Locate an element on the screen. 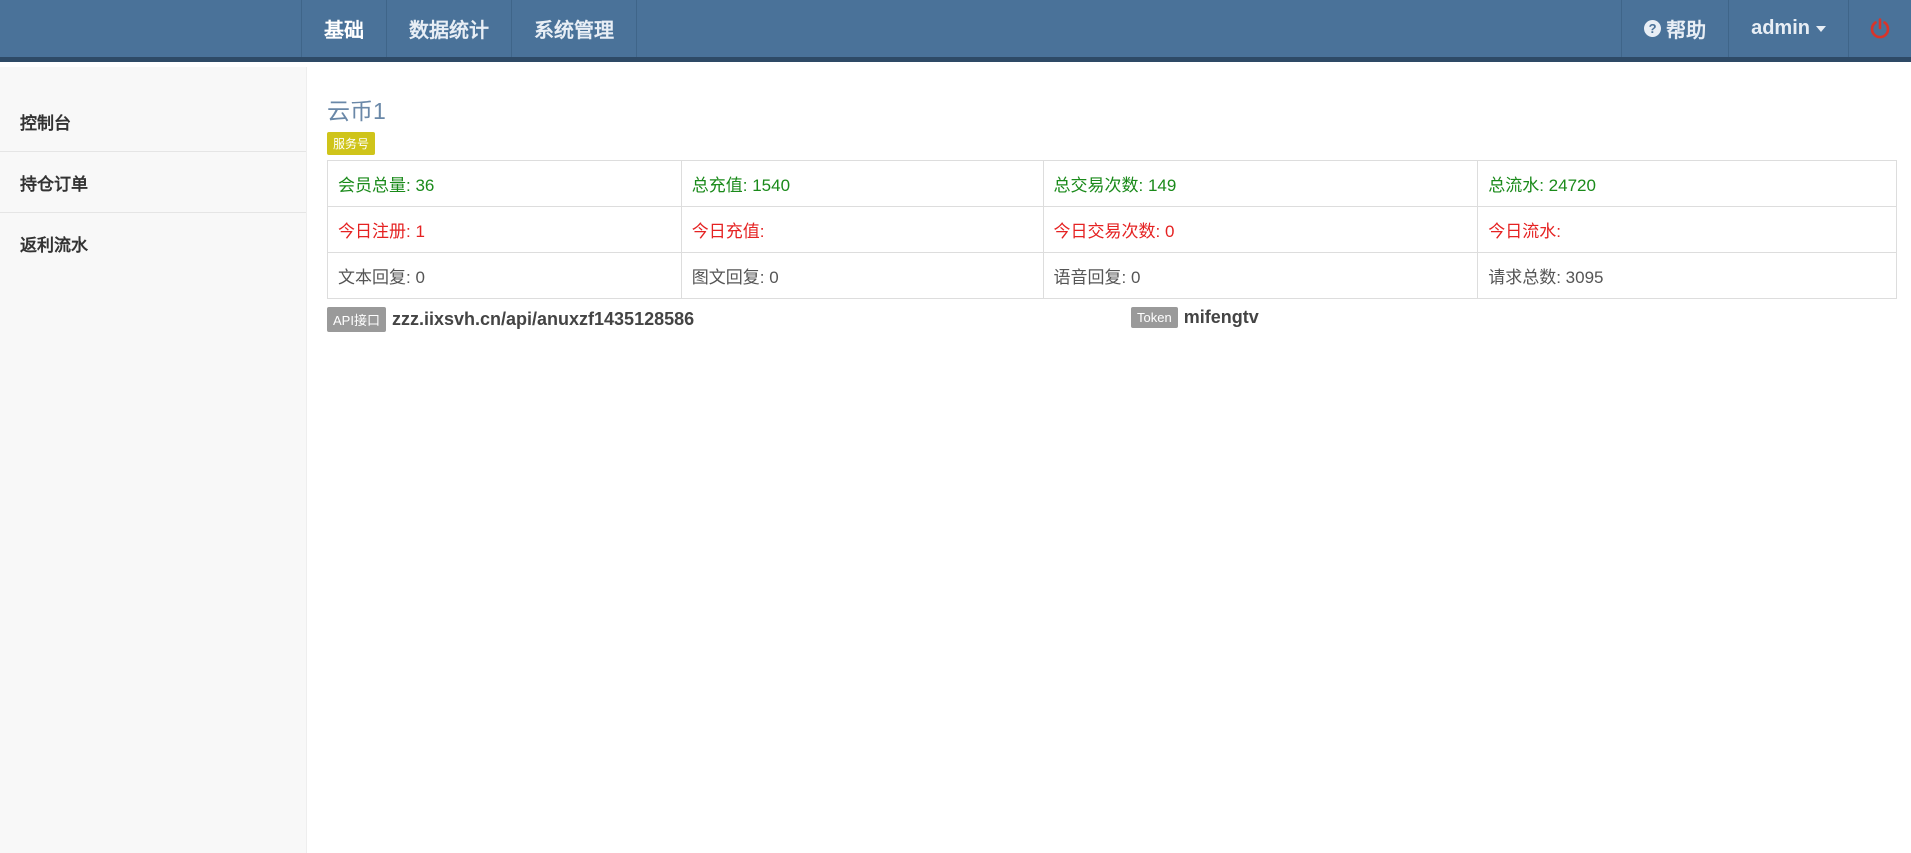 The width and height of the screenshot is (1911, 853). question-circle-icon: ? is located at coordinates (1653, 28).